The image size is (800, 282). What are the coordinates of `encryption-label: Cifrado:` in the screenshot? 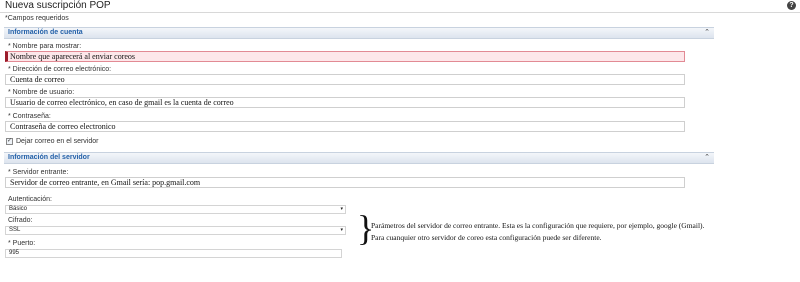 It's located at (20, 220).